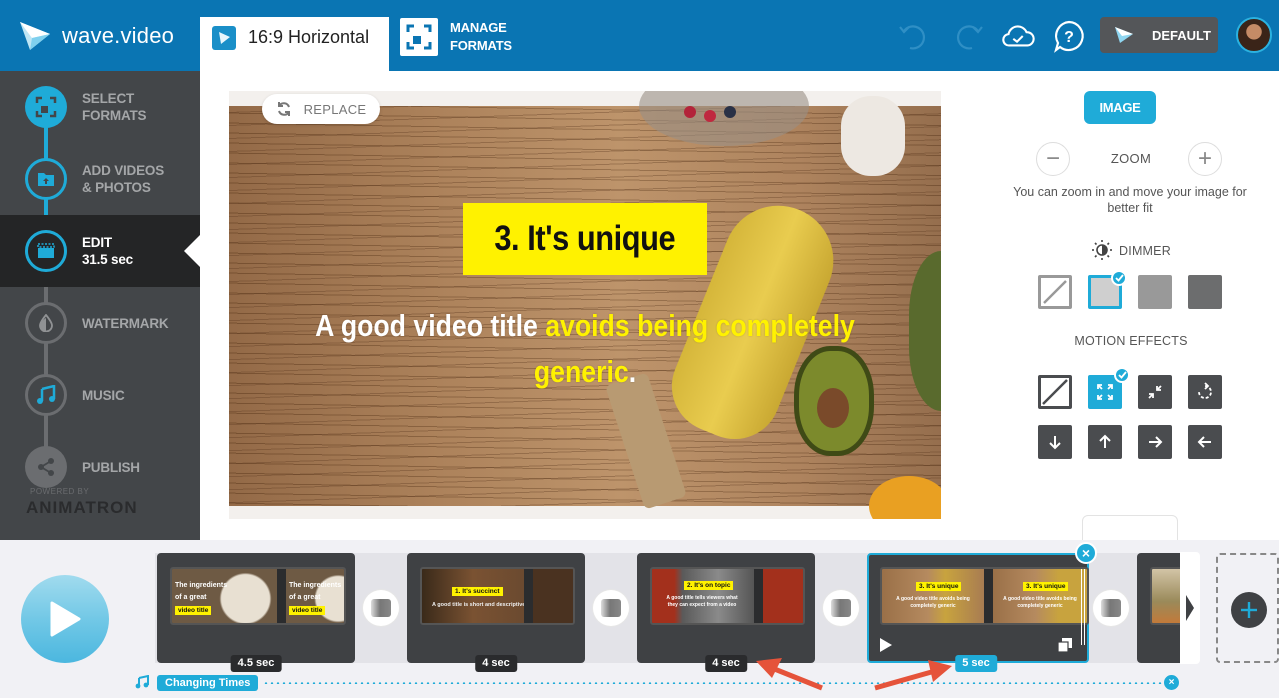 Image resolution: width=1279 pixels, height=698 pixels. Describe the element at coordinates (1205, 392) in the screenshot. I see `motion-rotate-option` at that location.